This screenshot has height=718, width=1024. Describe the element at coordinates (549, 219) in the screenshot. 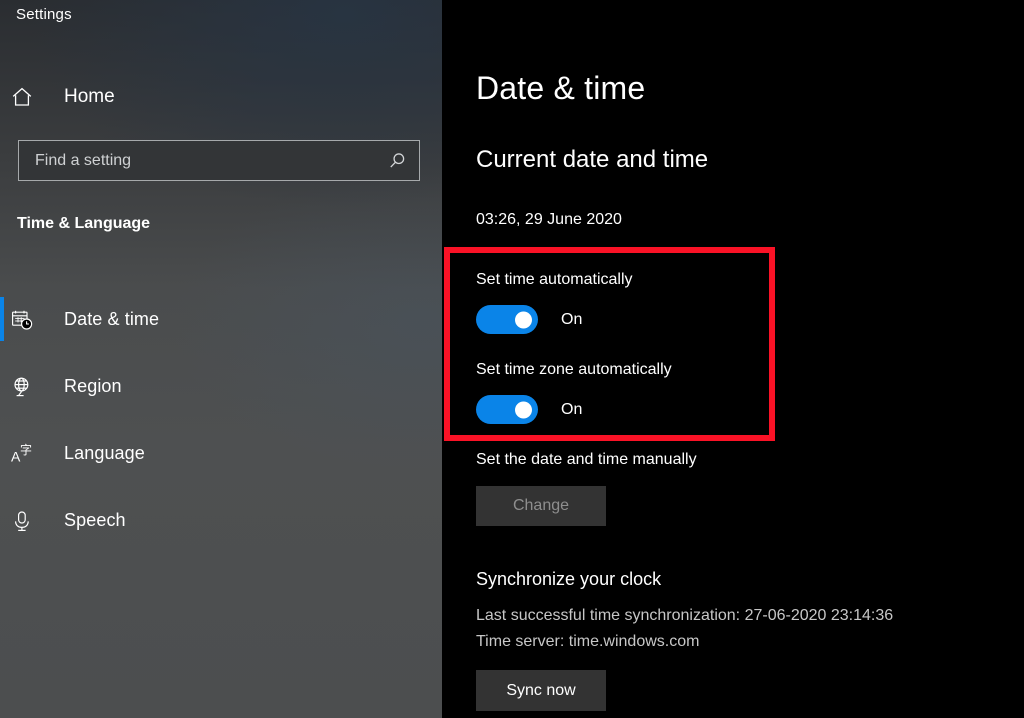

I see `current-datetime-value: 03:26, 29 June 2020` at that location.